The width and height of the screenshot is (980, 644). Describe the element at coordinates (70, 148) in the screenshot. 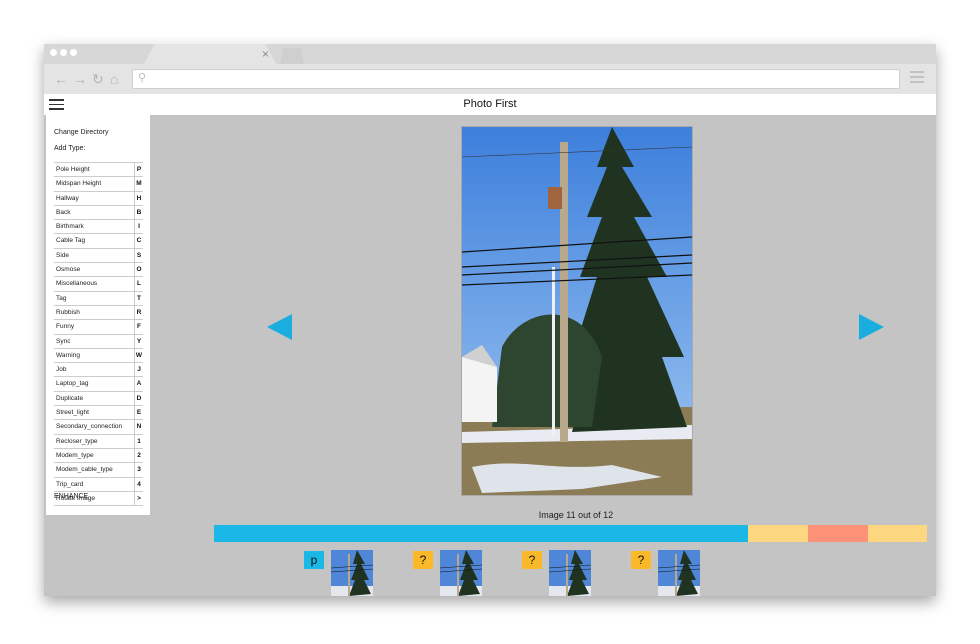

I see `add-type-label: Add Type:` at that location.